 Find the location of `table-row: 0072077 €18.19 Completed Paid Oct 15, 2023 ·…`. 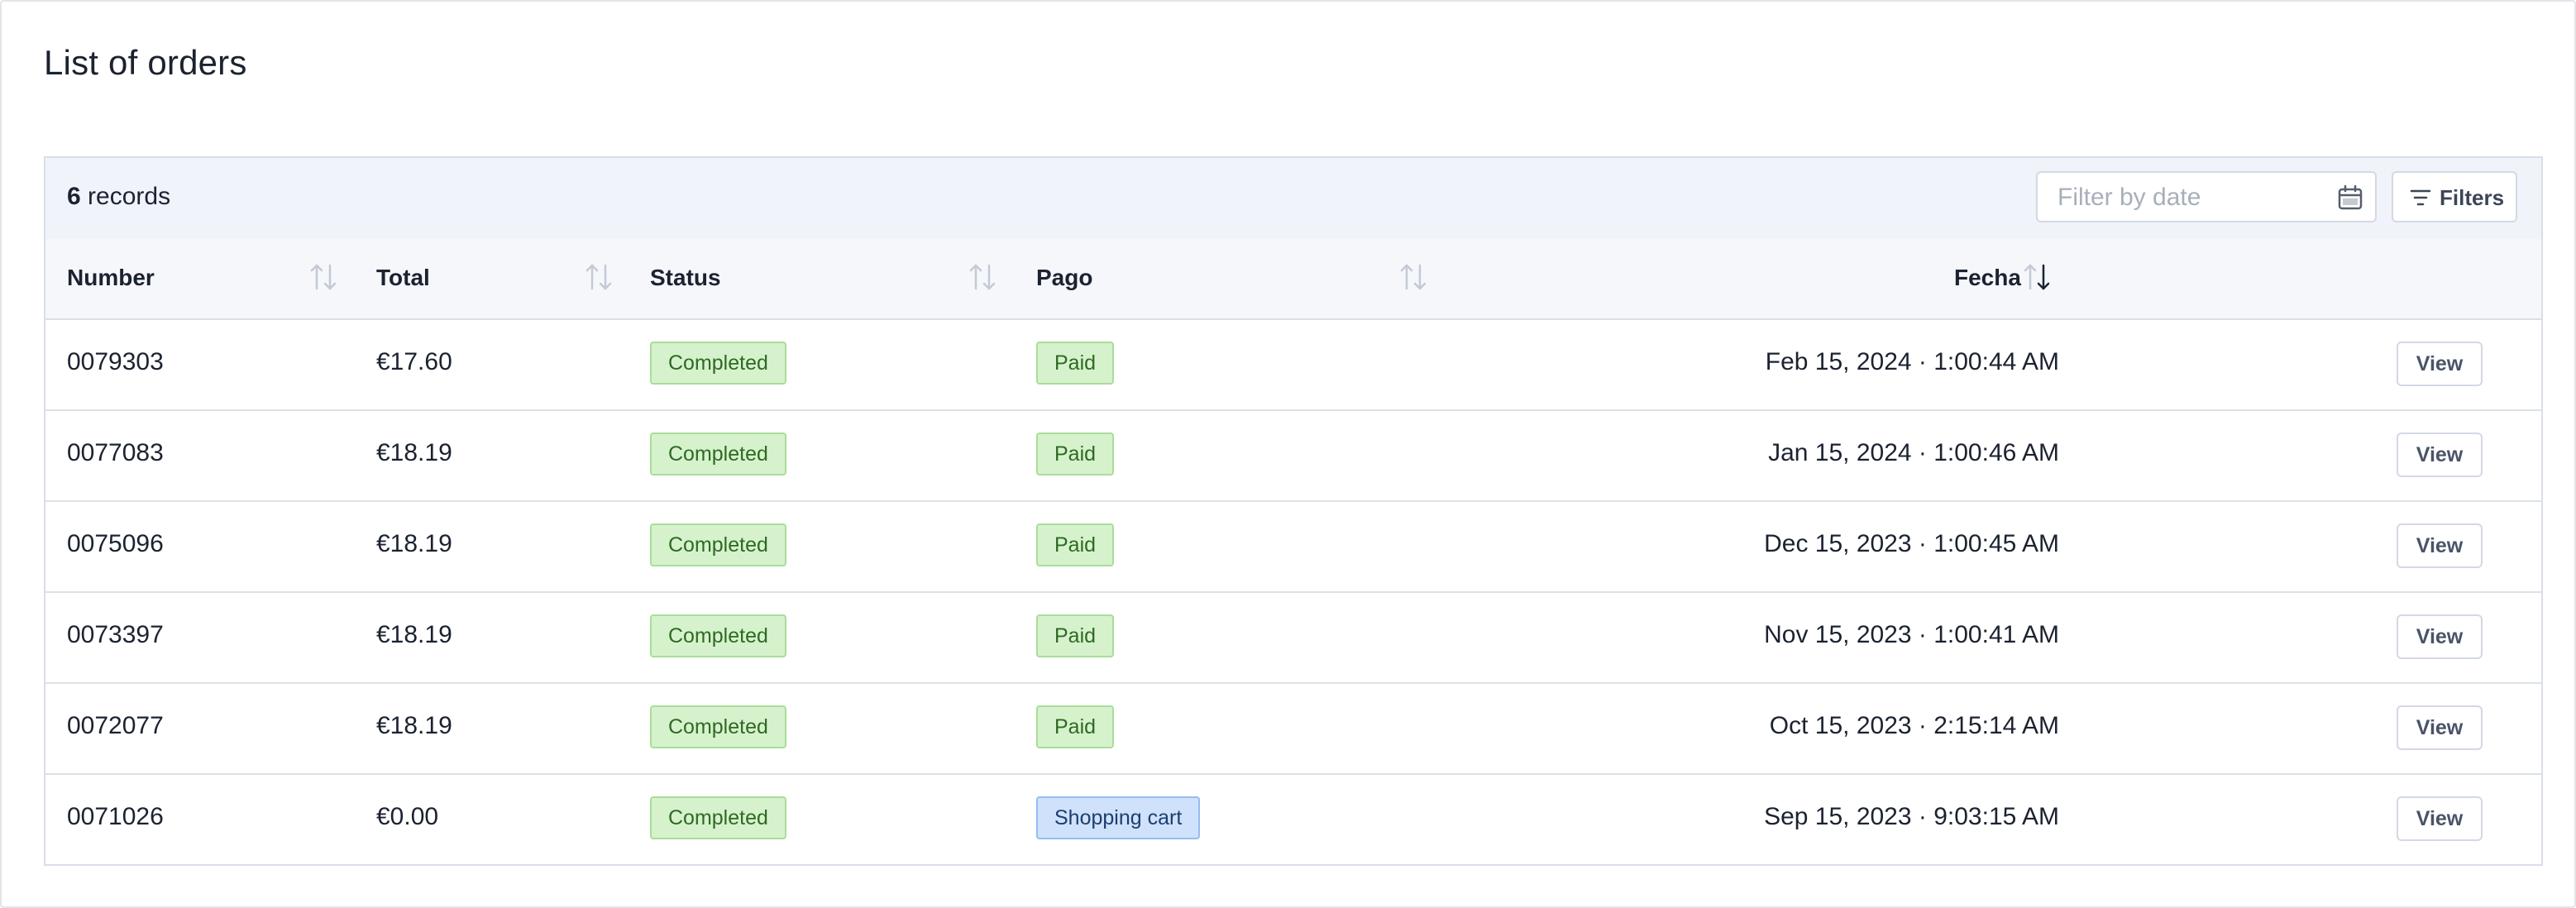

table-row: 0072077 €18.19 Completed Paid Oct 15, 2023 ·… is located at coordinates (1293, 729).